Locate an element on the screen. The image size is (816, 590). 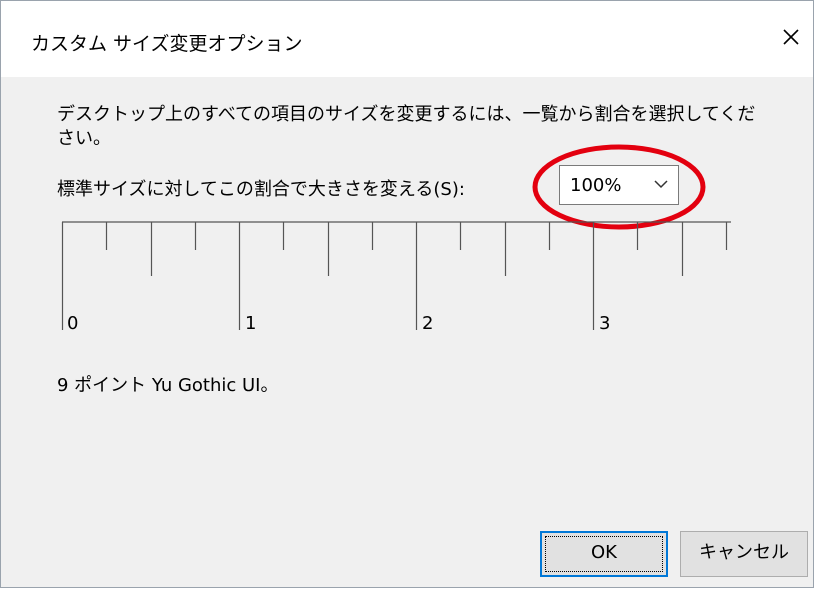
ruler-number-2: 2 is located at coordinates (428, 323).